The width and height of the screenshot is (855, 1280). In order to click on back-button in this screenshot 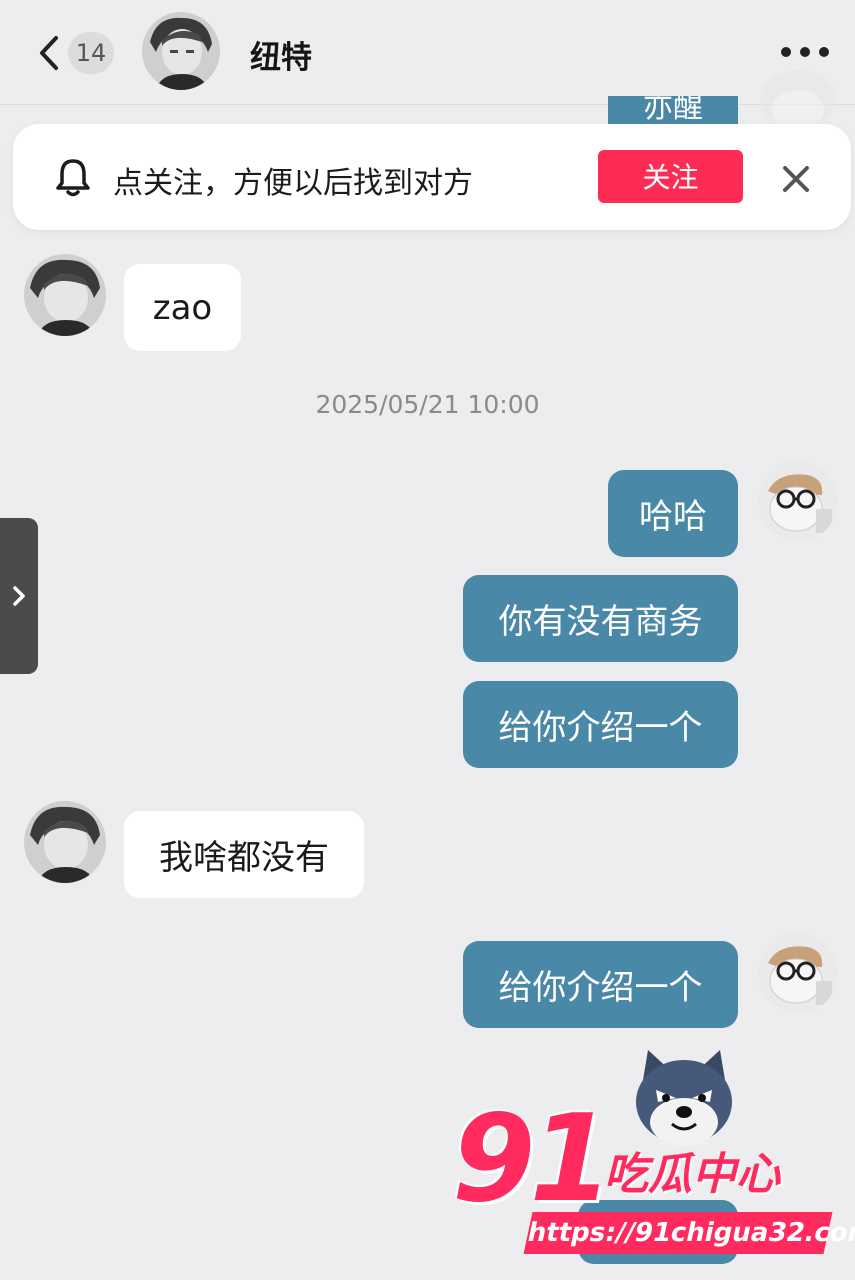, I will do `click(50, 53)`.